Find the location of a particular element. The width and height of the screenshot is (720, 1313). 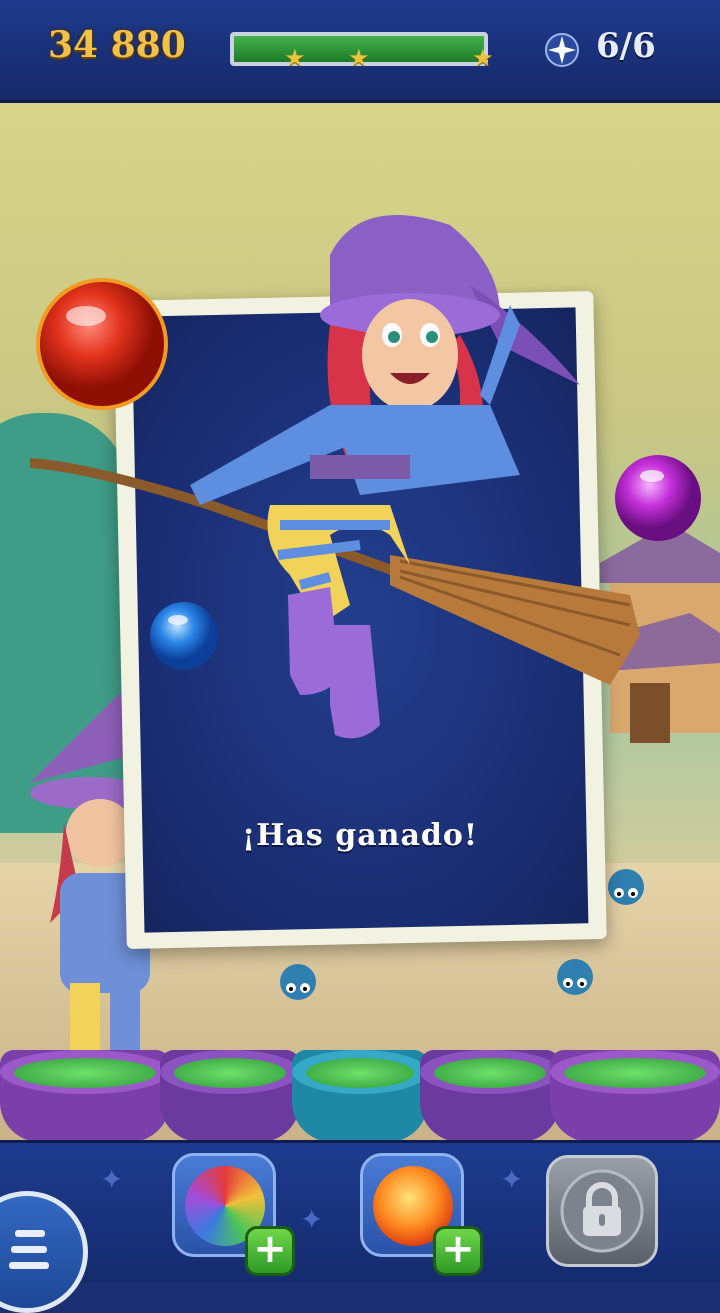

top-hud: 34 880 ★ ★ ★ 6/6 is located at coordinates (360, 51).